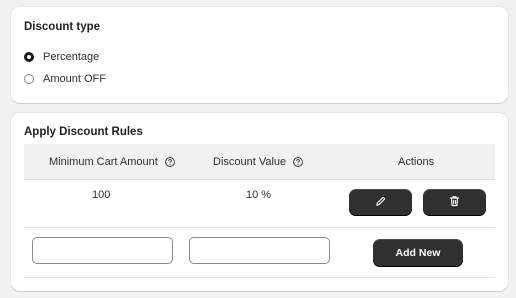 This screenshot has width=516, height=298. Describe the element at coordinates (102, 250) in the screenshot. I see `min-cart-amount-input` at that location.